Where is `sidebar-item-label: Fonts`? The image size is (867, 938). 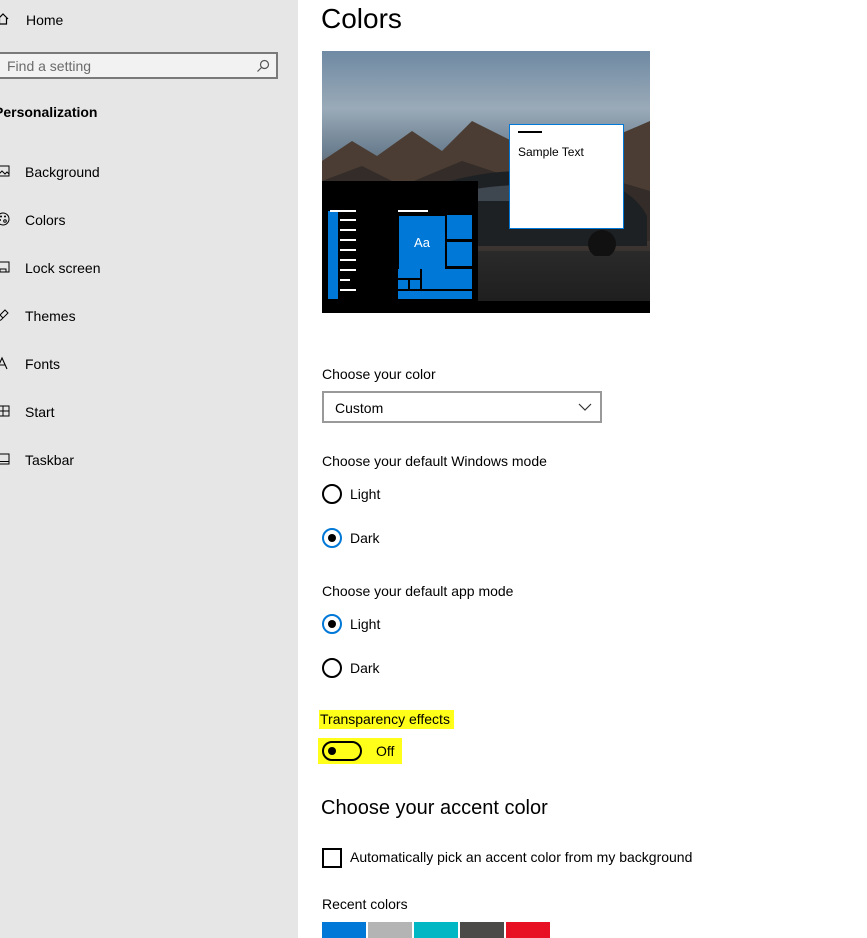 sidebar-item-label: Fonts is located at coordinates (43, 364).